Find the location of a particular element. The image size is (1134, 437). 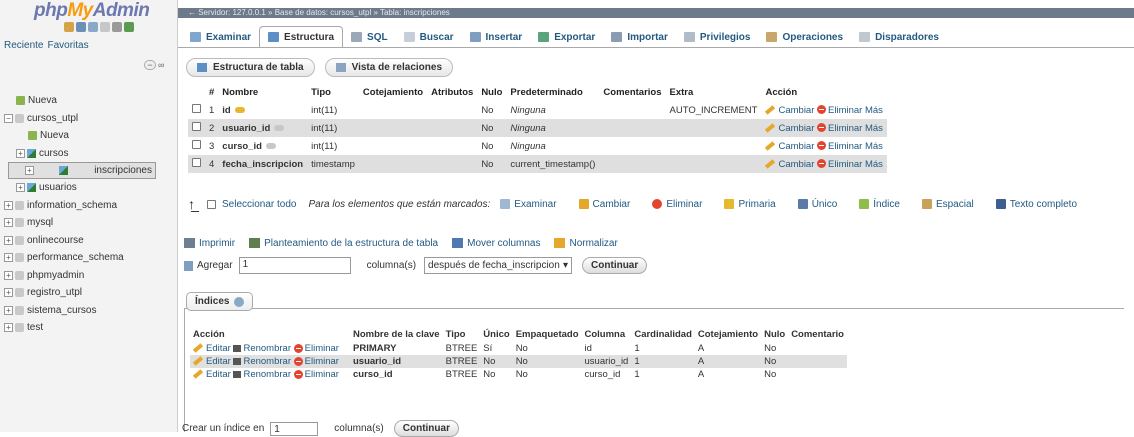

tree-item: + performance_schema is located at coordinates (89, 258).